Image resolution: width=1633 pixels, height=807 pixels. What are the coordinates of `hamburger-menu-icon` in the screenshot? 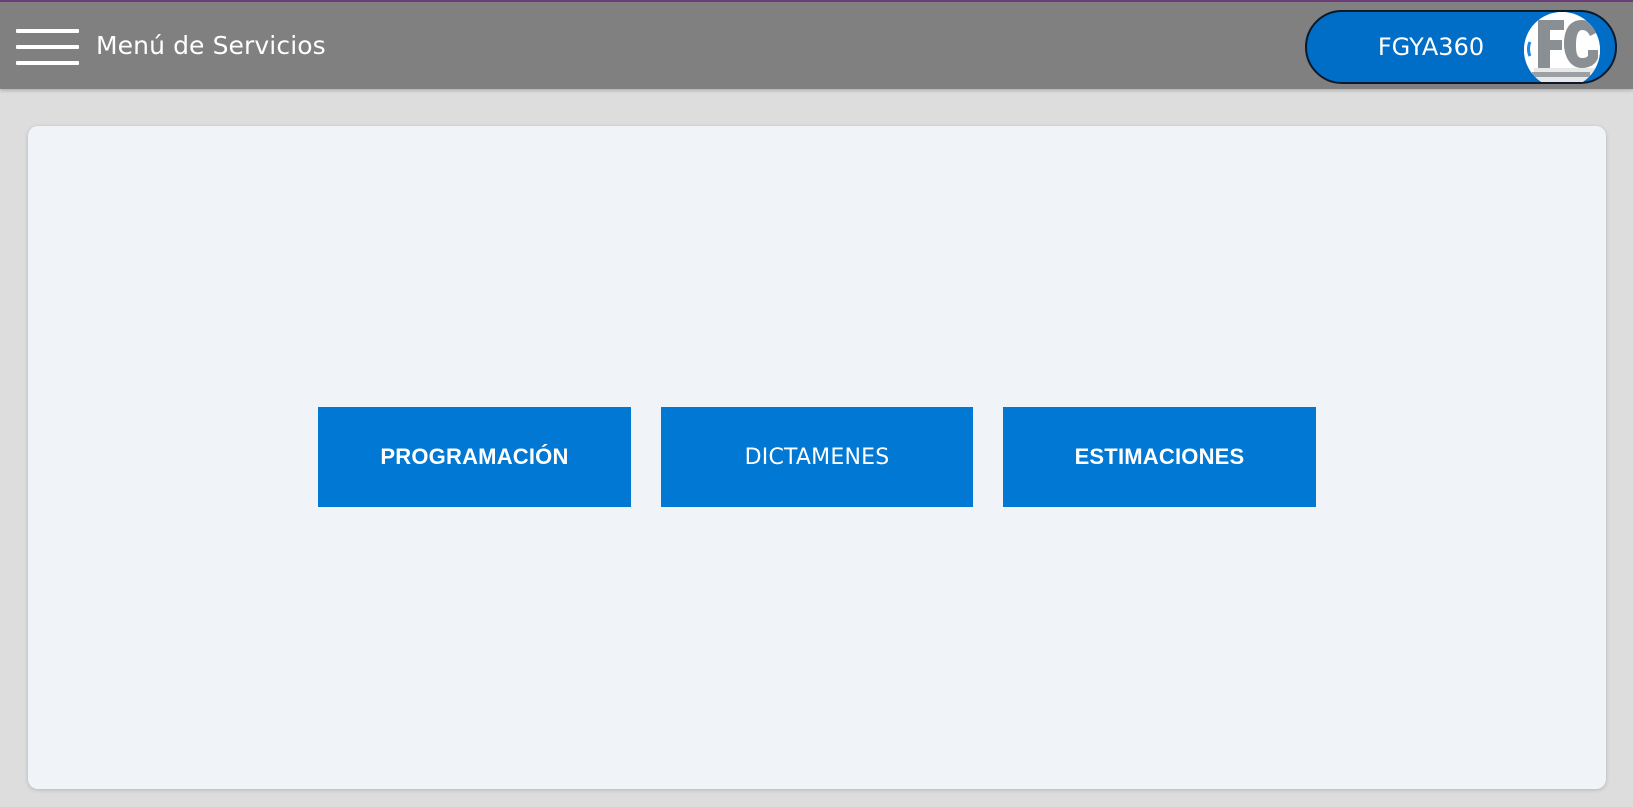 It's located at (47, 47).